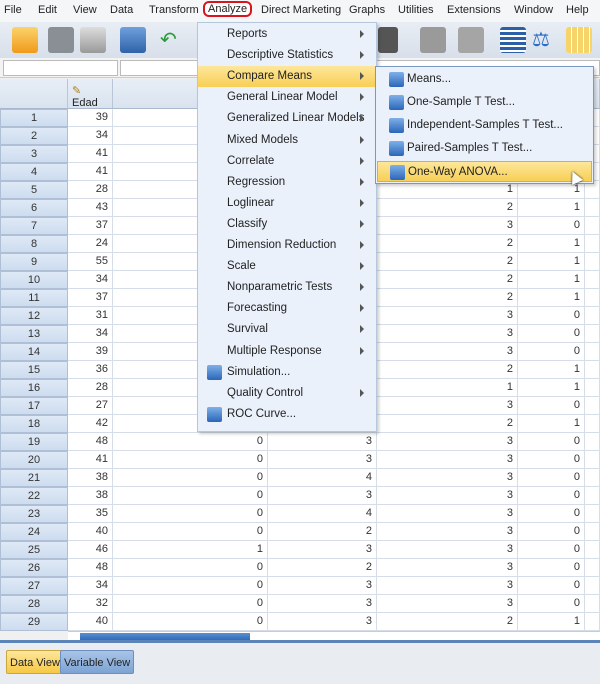 This screenshot has height=684, width=600. What do you see at coordinates (34, 226) in the screenshot?
I see `row-number: 7` at bounding box center [34, 226].